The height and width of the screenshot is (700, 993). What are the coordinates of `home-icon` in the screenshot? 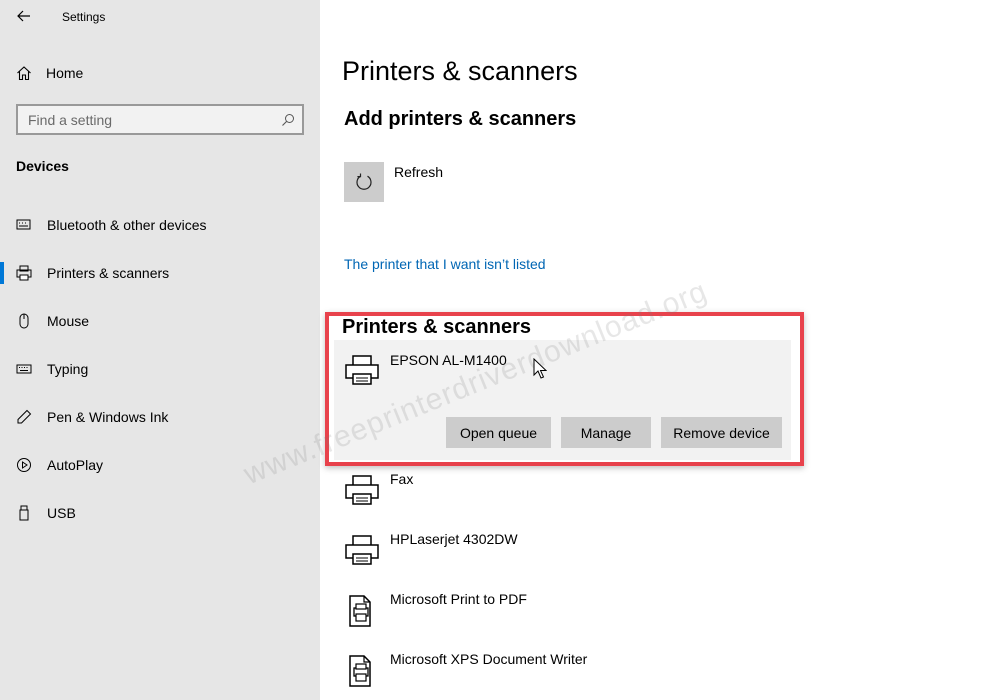 It's located at (23, 73).